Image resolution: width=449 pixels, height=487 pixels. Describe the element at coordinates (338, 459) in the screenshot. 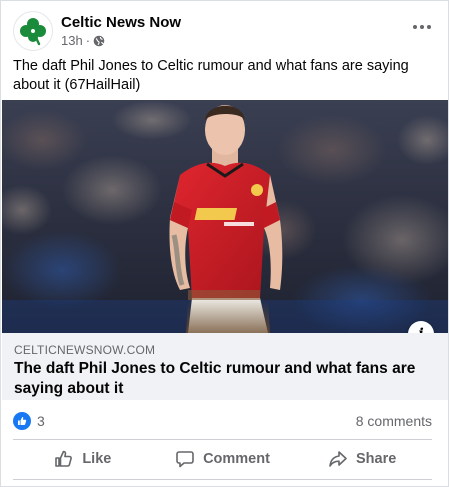

I see `share-icon` at that location.